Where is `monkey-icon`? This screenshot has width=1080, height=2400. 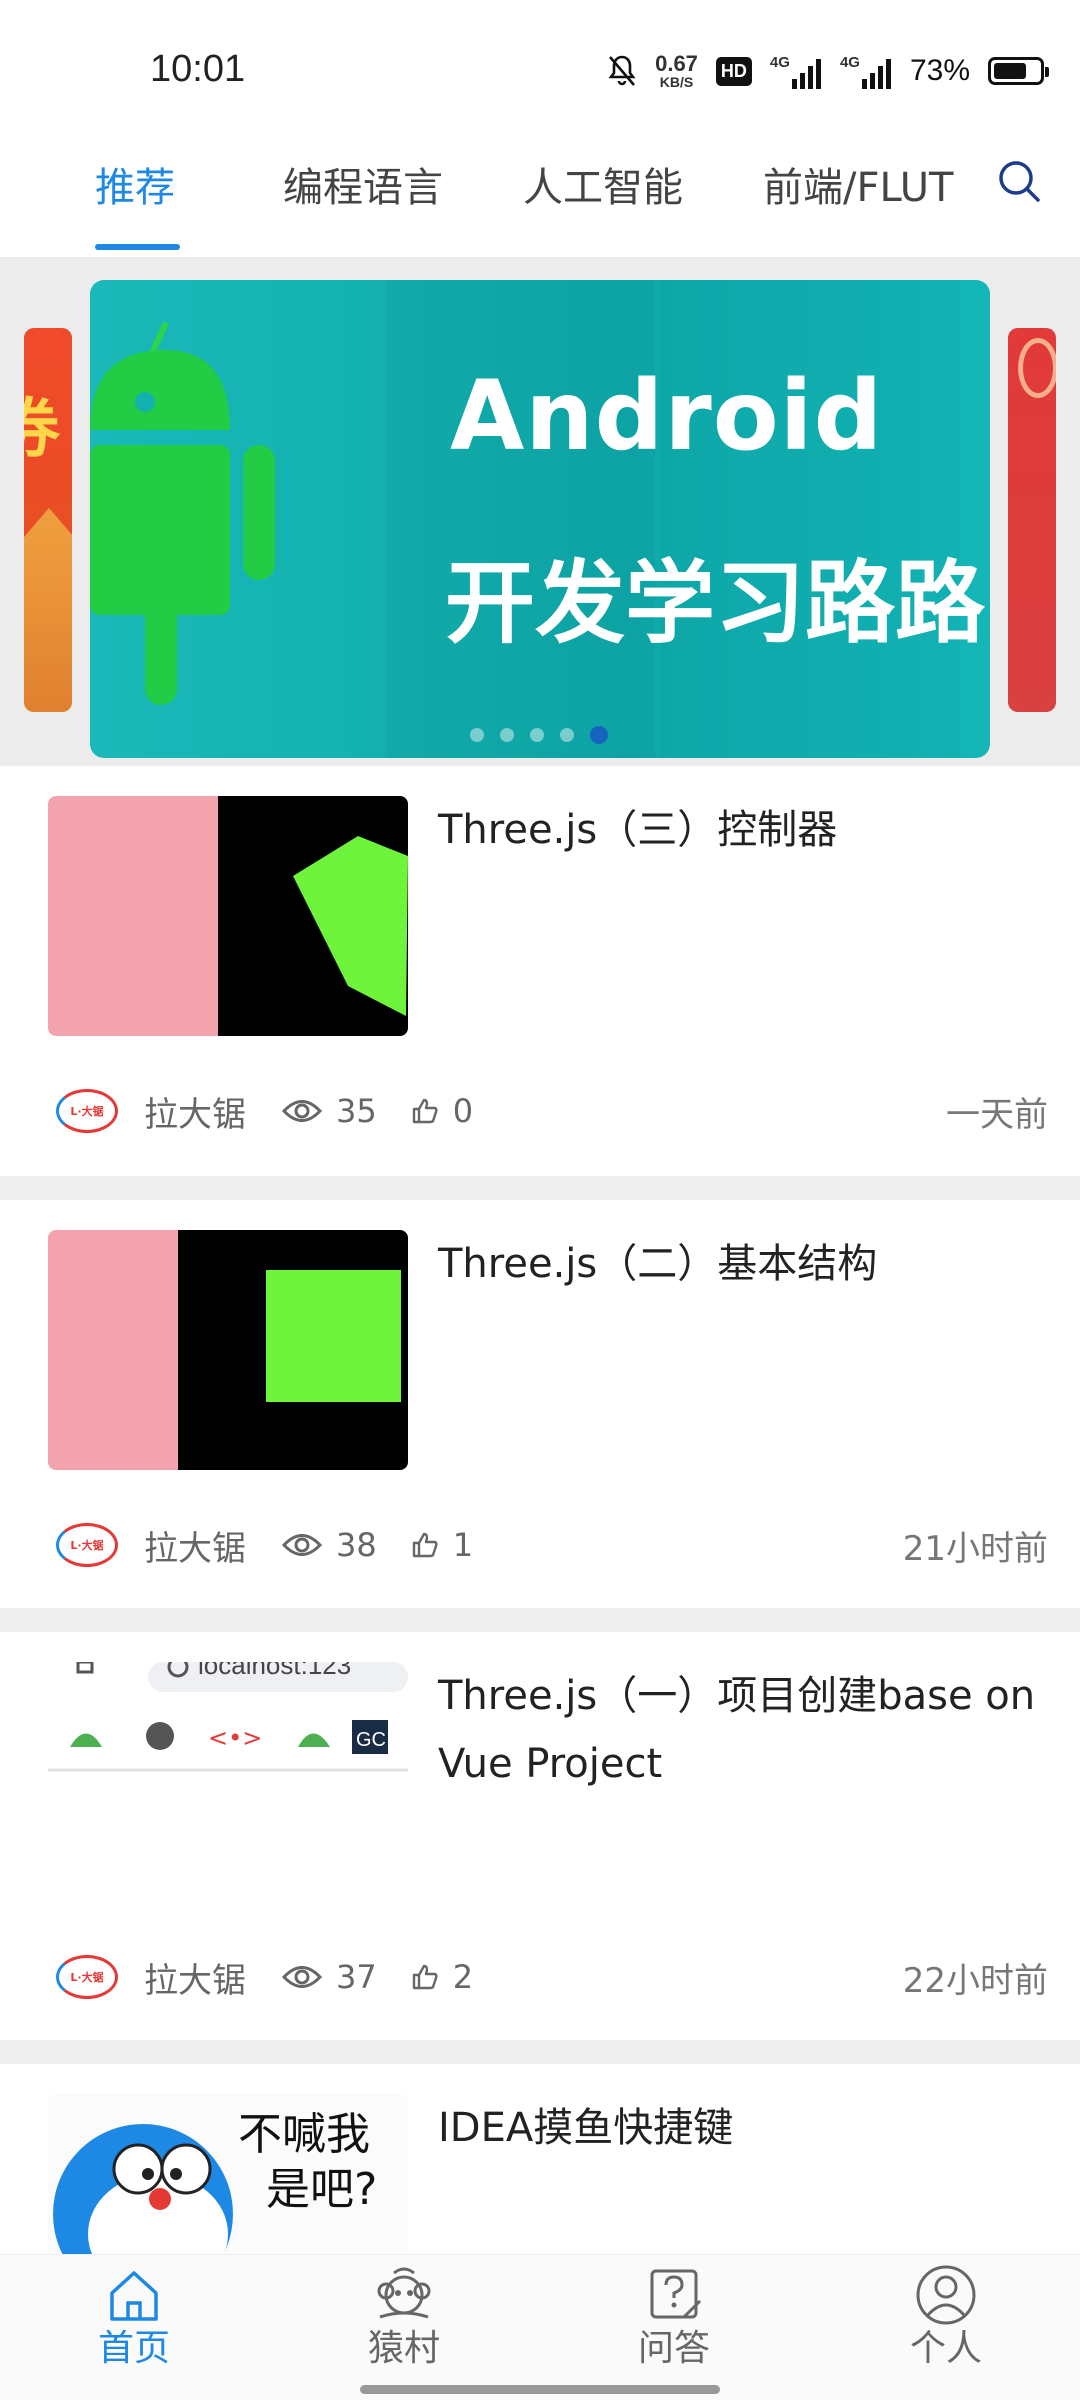 monkey-icon is located at coordinates (404, 2293).